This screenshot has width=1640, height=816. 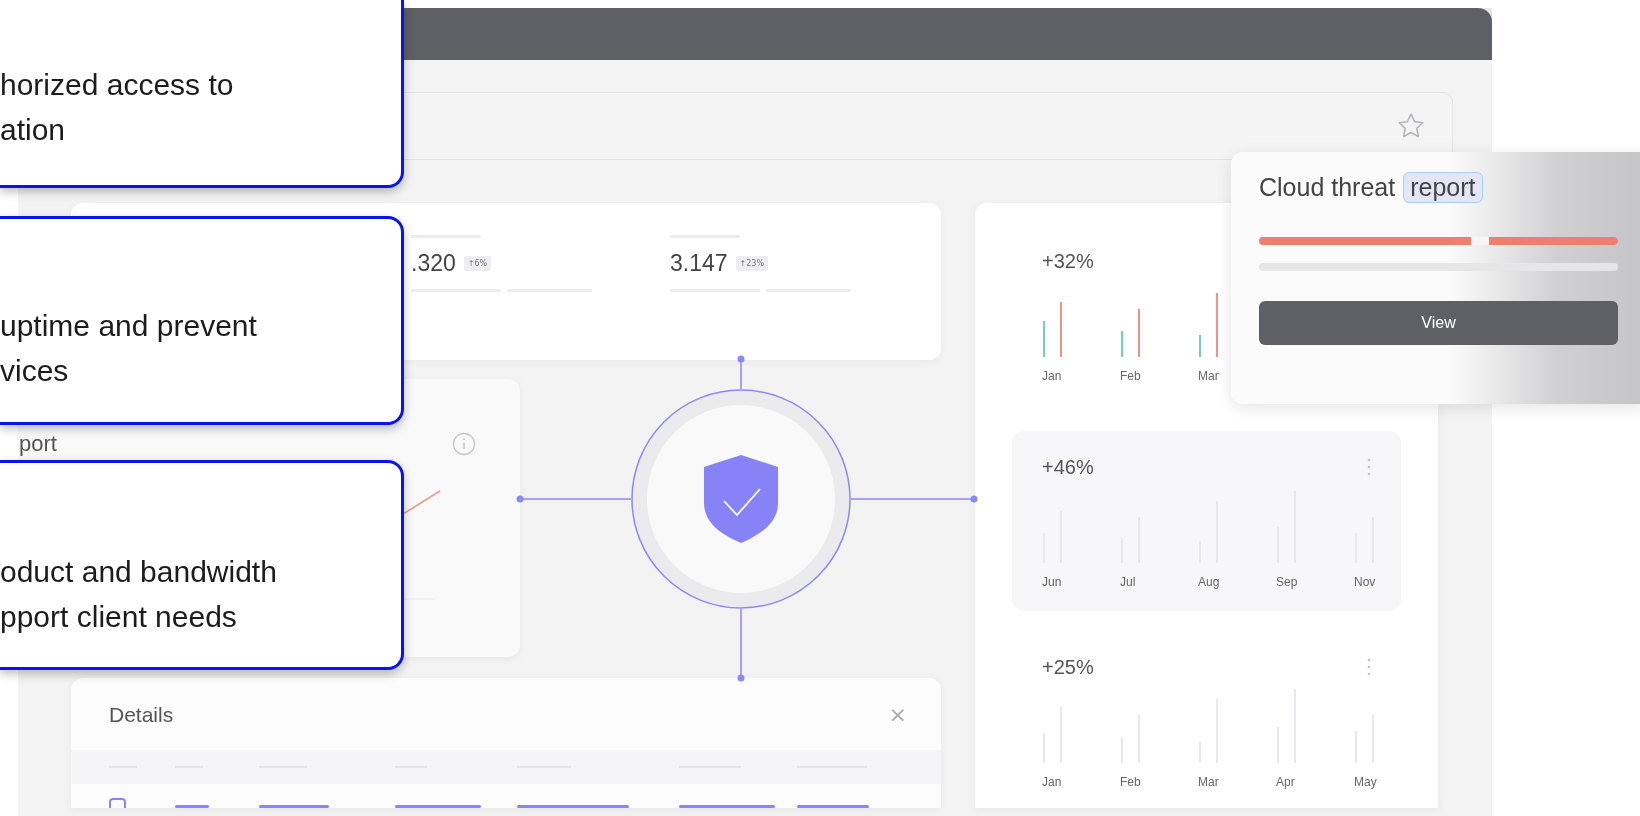 What do you see at coordinates (1365, 582) in the screenshot?
I see `month-label: Nov` at bounding box center [1365, 582].